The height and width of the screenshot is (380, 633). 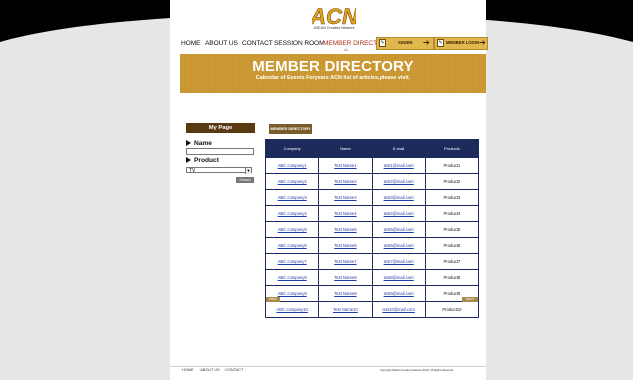 I want to click on active-nav-marker, so click(x=346, y=49).